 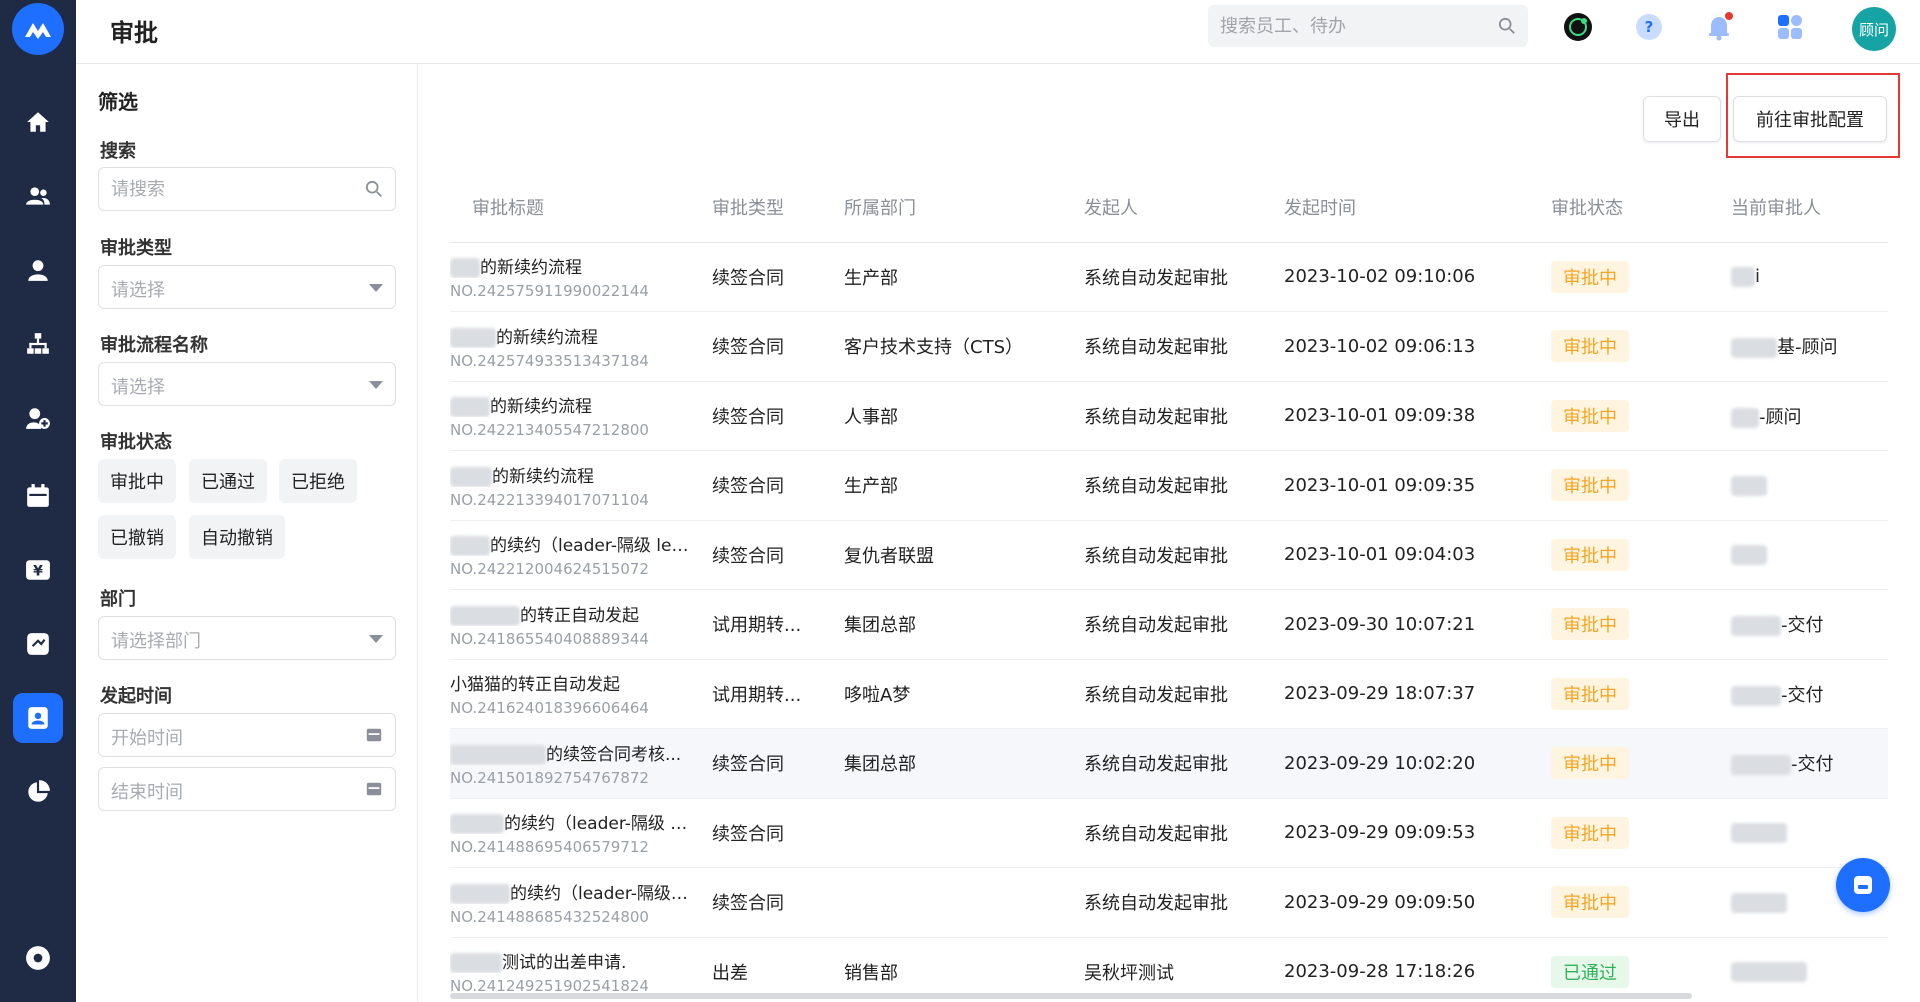 I want to click on app-logo-icon, so click(x=38, y=29).